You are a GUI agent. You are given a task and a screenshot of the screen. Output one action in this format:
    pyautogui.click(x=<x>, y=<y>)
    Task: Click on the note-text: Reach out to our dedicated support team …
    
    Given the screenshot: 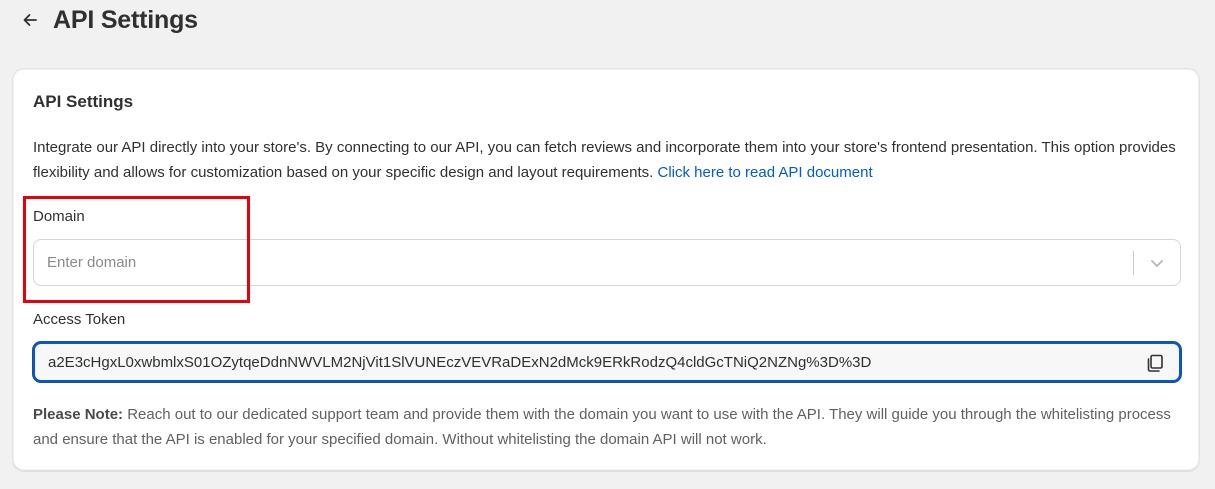 What is the action you would take?
    pyautogui.click(x=602, y=427)
    